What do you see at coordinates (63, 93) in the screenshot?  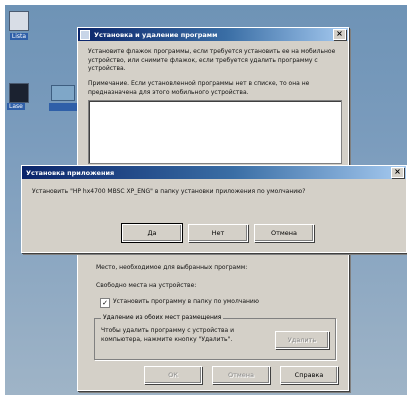 I see `folder-icon` at bounding box center [63, 93].